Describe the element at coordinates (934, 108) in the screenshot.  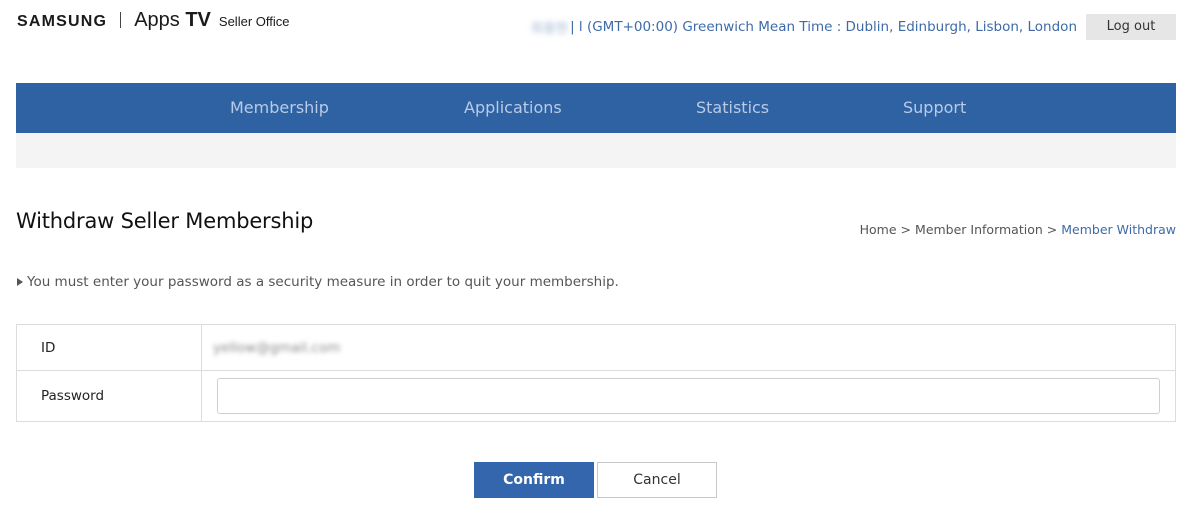
I see `nav-item-support: Support` at that location.